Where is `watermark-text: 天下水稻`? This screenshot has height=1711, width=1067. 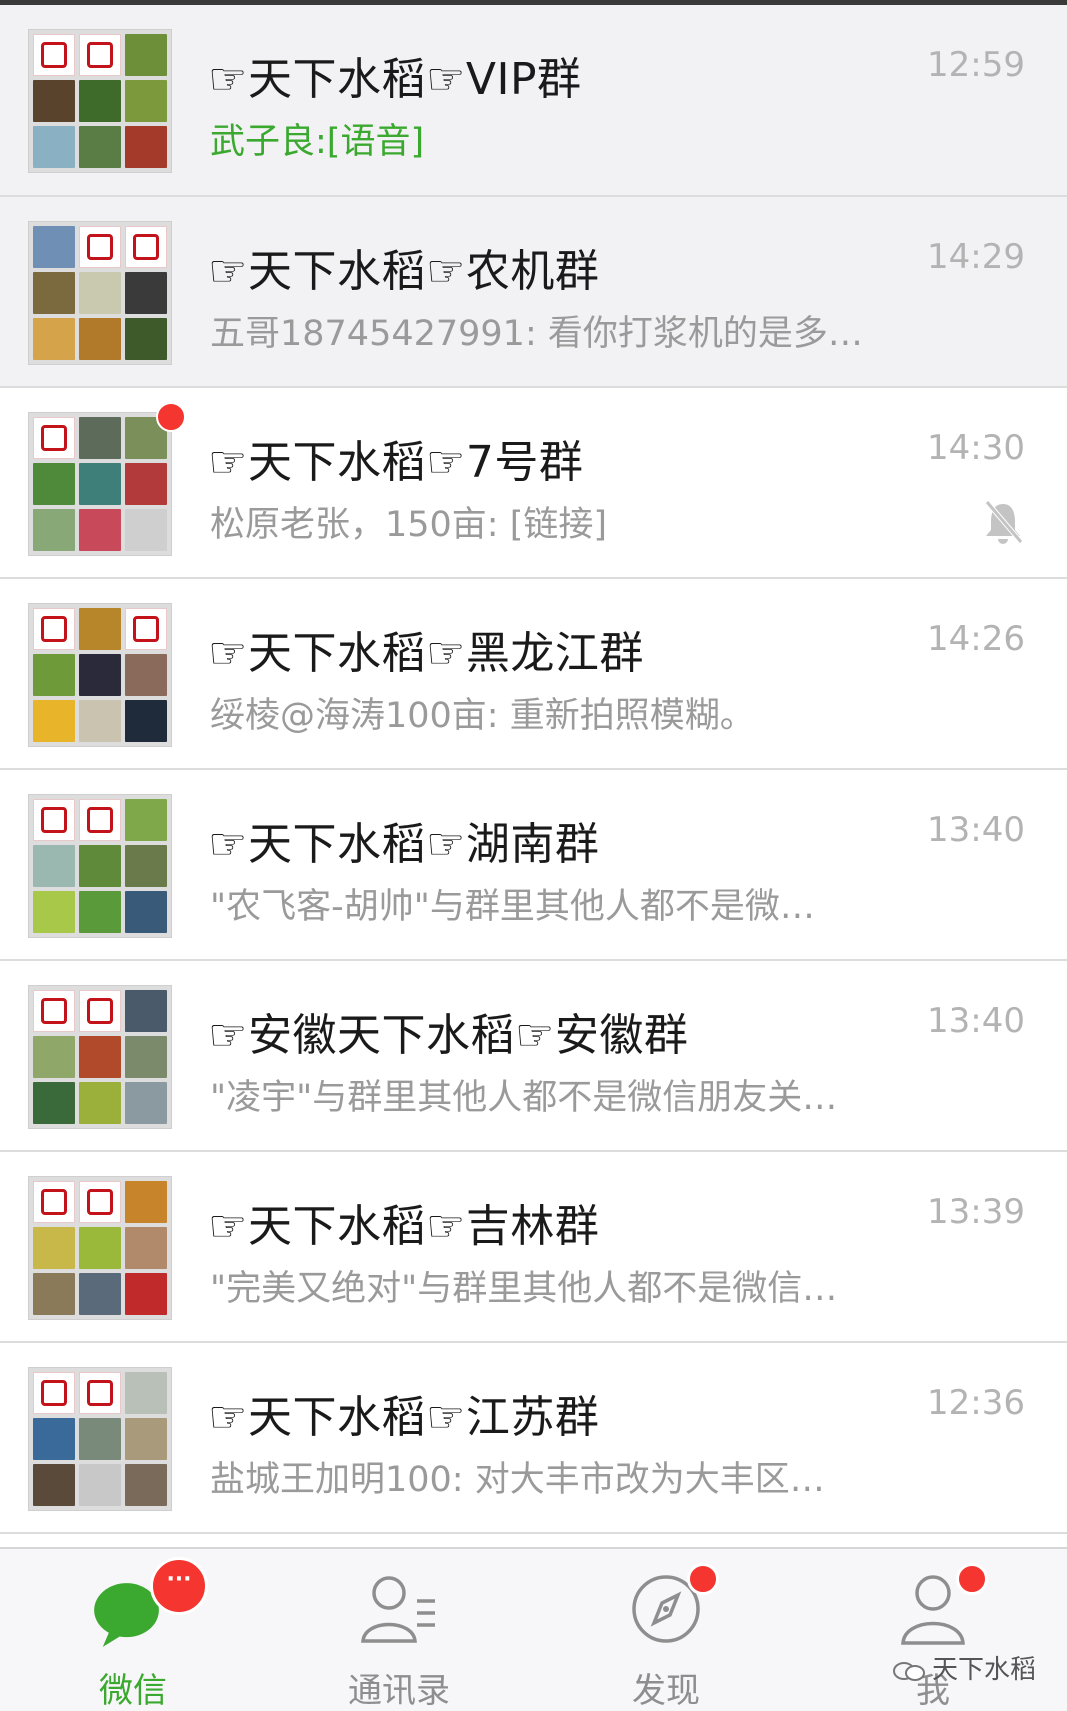 watermark-text: 天下水稻 is located at coordinates (983, 1670).